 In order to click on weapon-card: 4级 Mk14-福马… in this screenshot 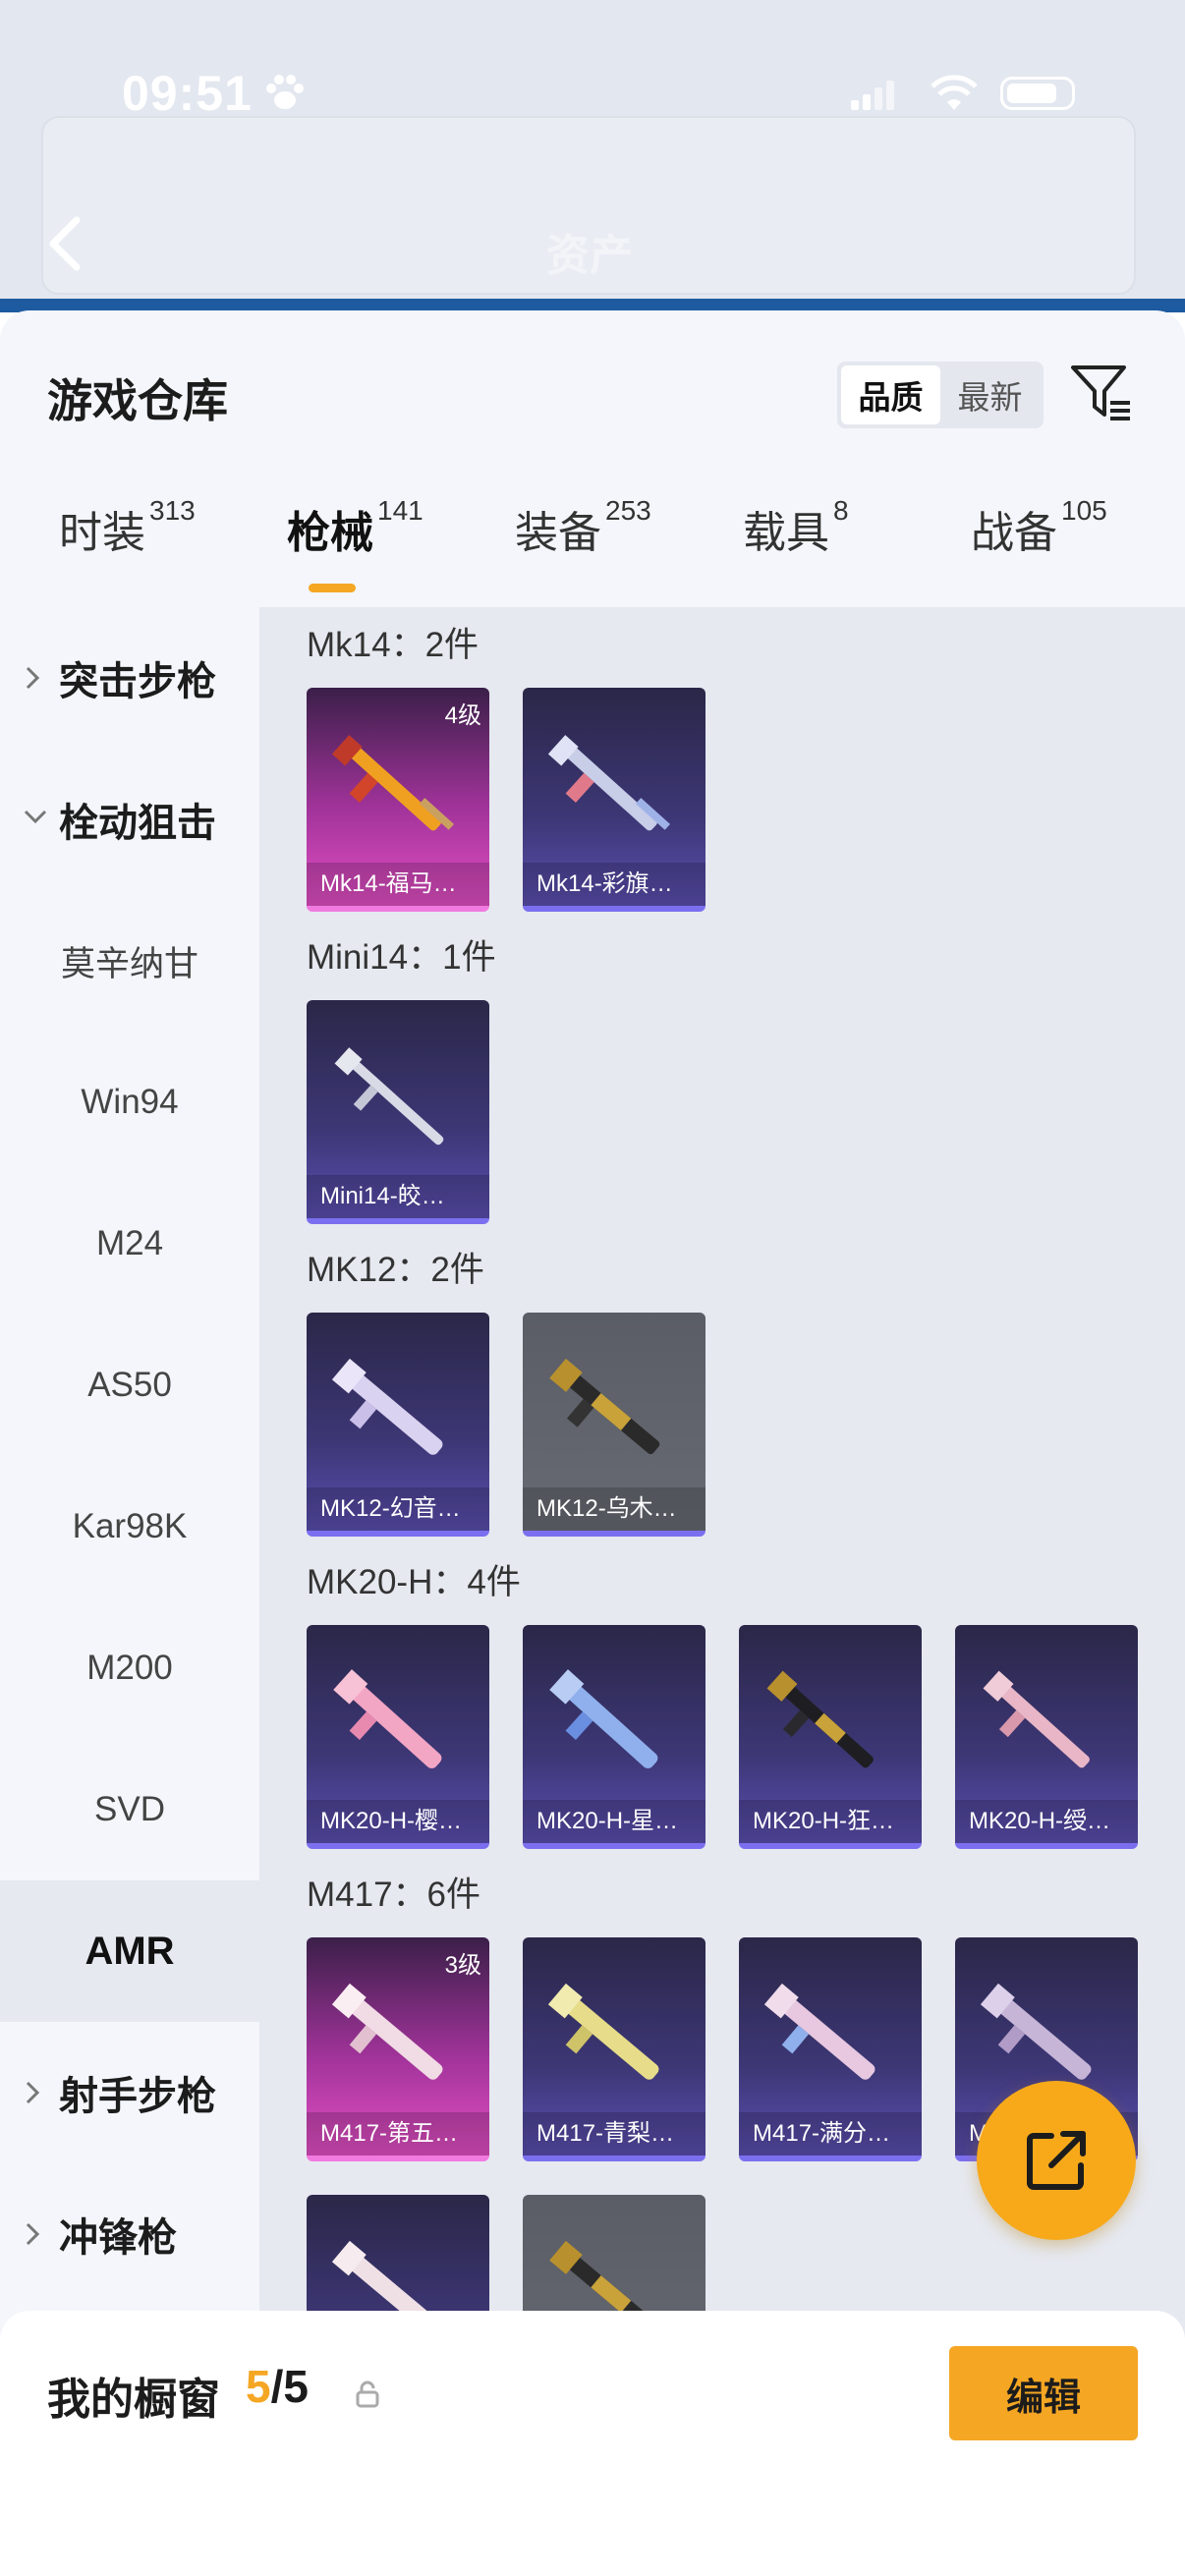, I will do `click(398, 800)`.